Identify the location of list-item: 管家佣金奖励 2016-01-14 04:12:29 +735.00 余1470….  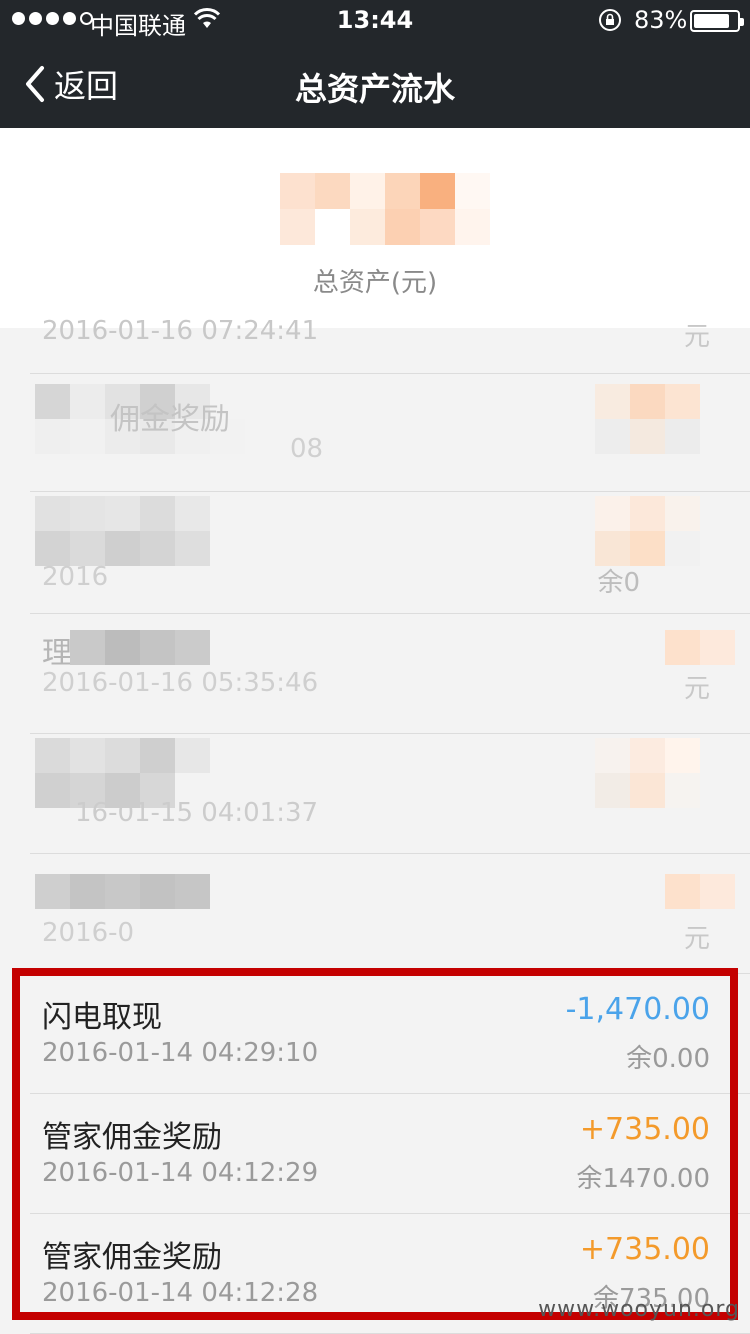
(390, 1154).